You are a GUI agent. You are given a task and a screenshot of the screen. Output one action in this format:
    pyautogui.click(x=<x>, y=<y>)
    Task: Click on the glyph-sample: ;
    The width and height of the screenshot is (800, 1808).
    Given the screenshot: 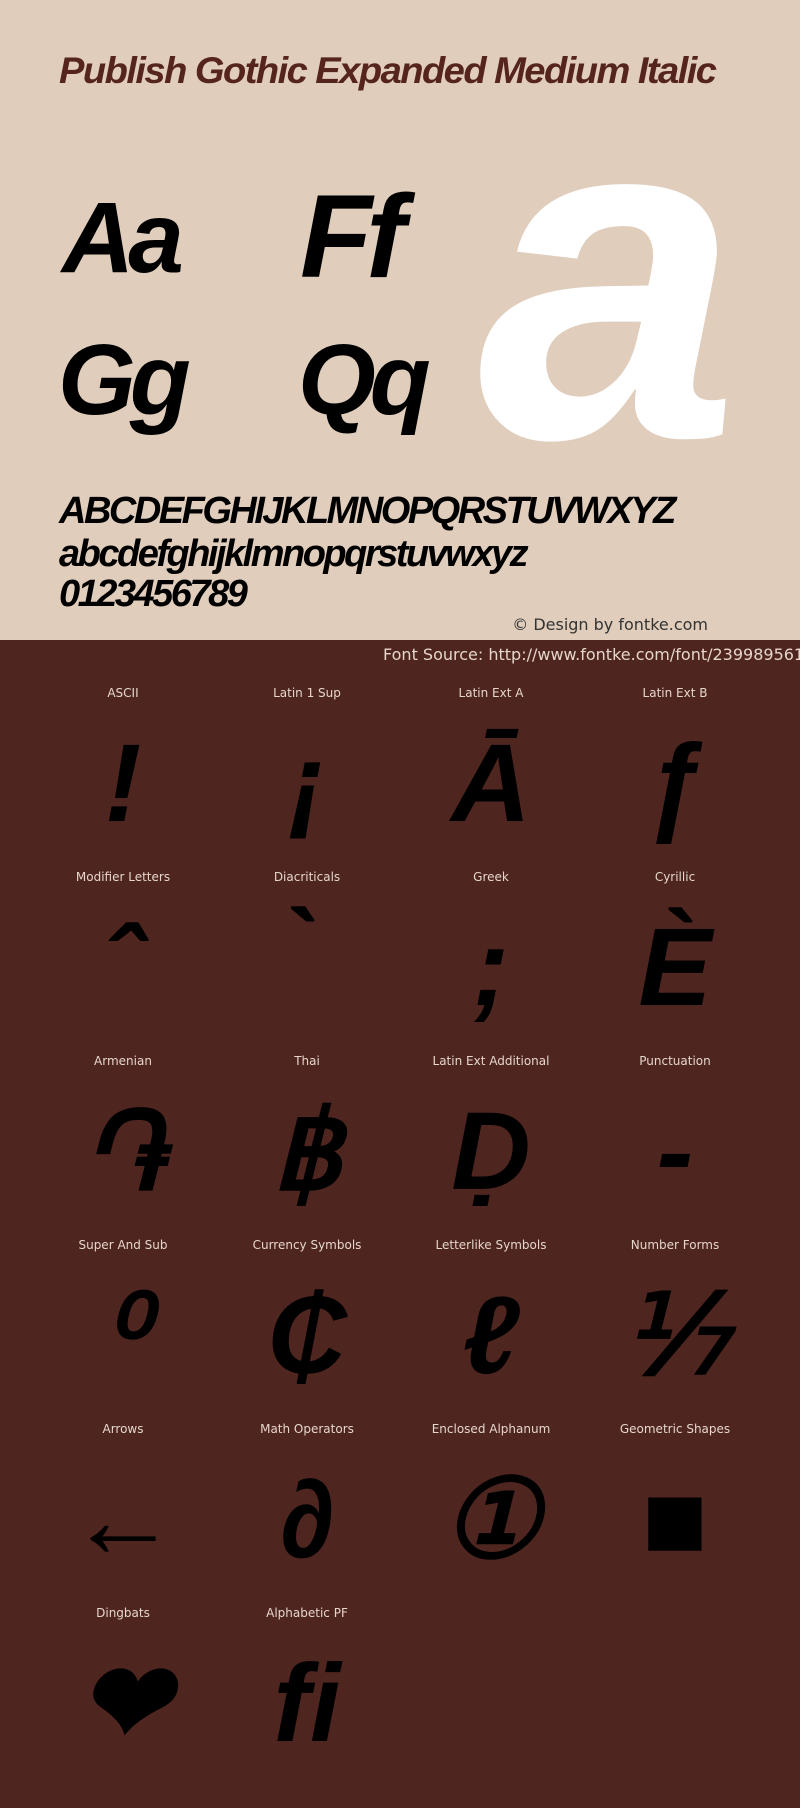 What is the action you would take?
    pyautogui.click(x=491, y=967)
    